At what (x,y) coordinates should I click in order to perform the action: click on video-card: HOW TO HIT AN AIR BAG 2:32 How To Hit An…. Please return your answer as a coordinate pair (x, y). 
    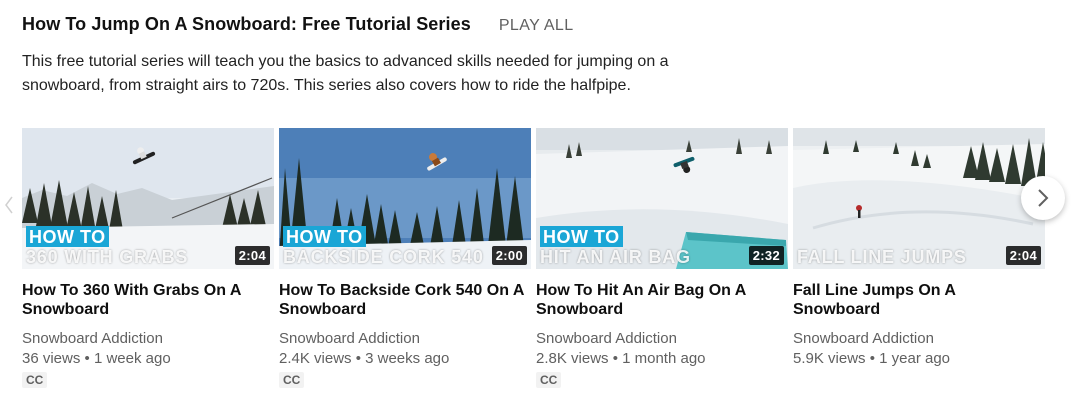
    Looking at the image, I should click on (662, 258).